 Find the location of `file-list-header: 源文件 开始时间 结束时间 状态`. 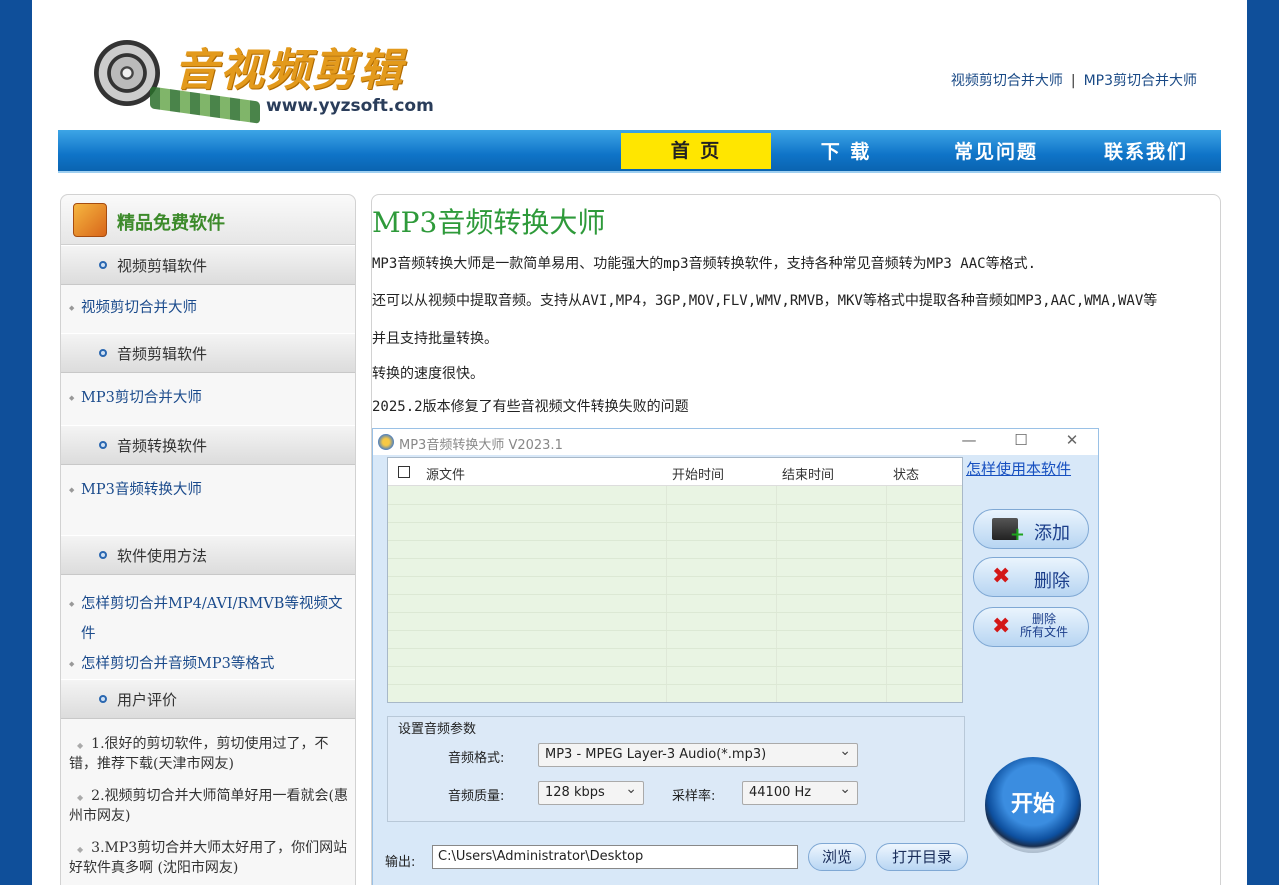

file-list-header: 源文件 开始时间 结束时间 状态 is located at coordinates (675, 472).